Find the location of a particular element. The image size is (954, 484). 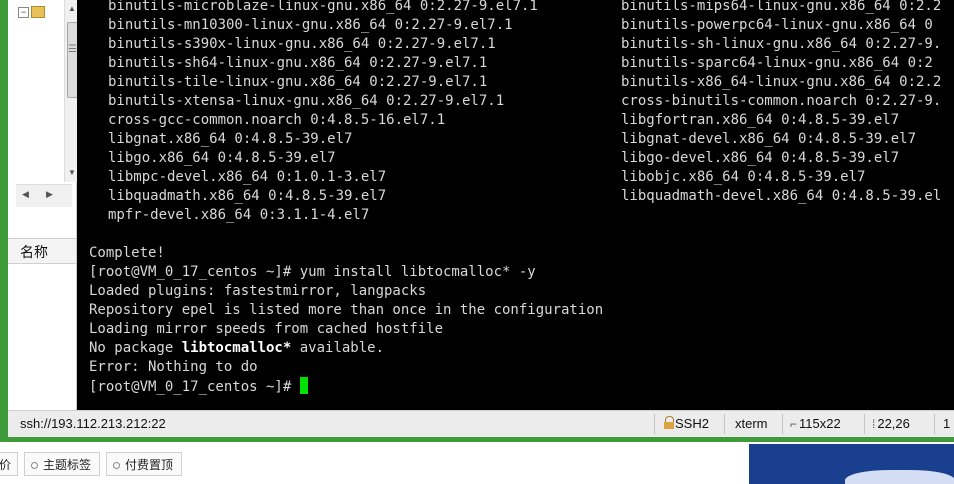

name-column-header: 名称 is located at coordinates (42, 251).